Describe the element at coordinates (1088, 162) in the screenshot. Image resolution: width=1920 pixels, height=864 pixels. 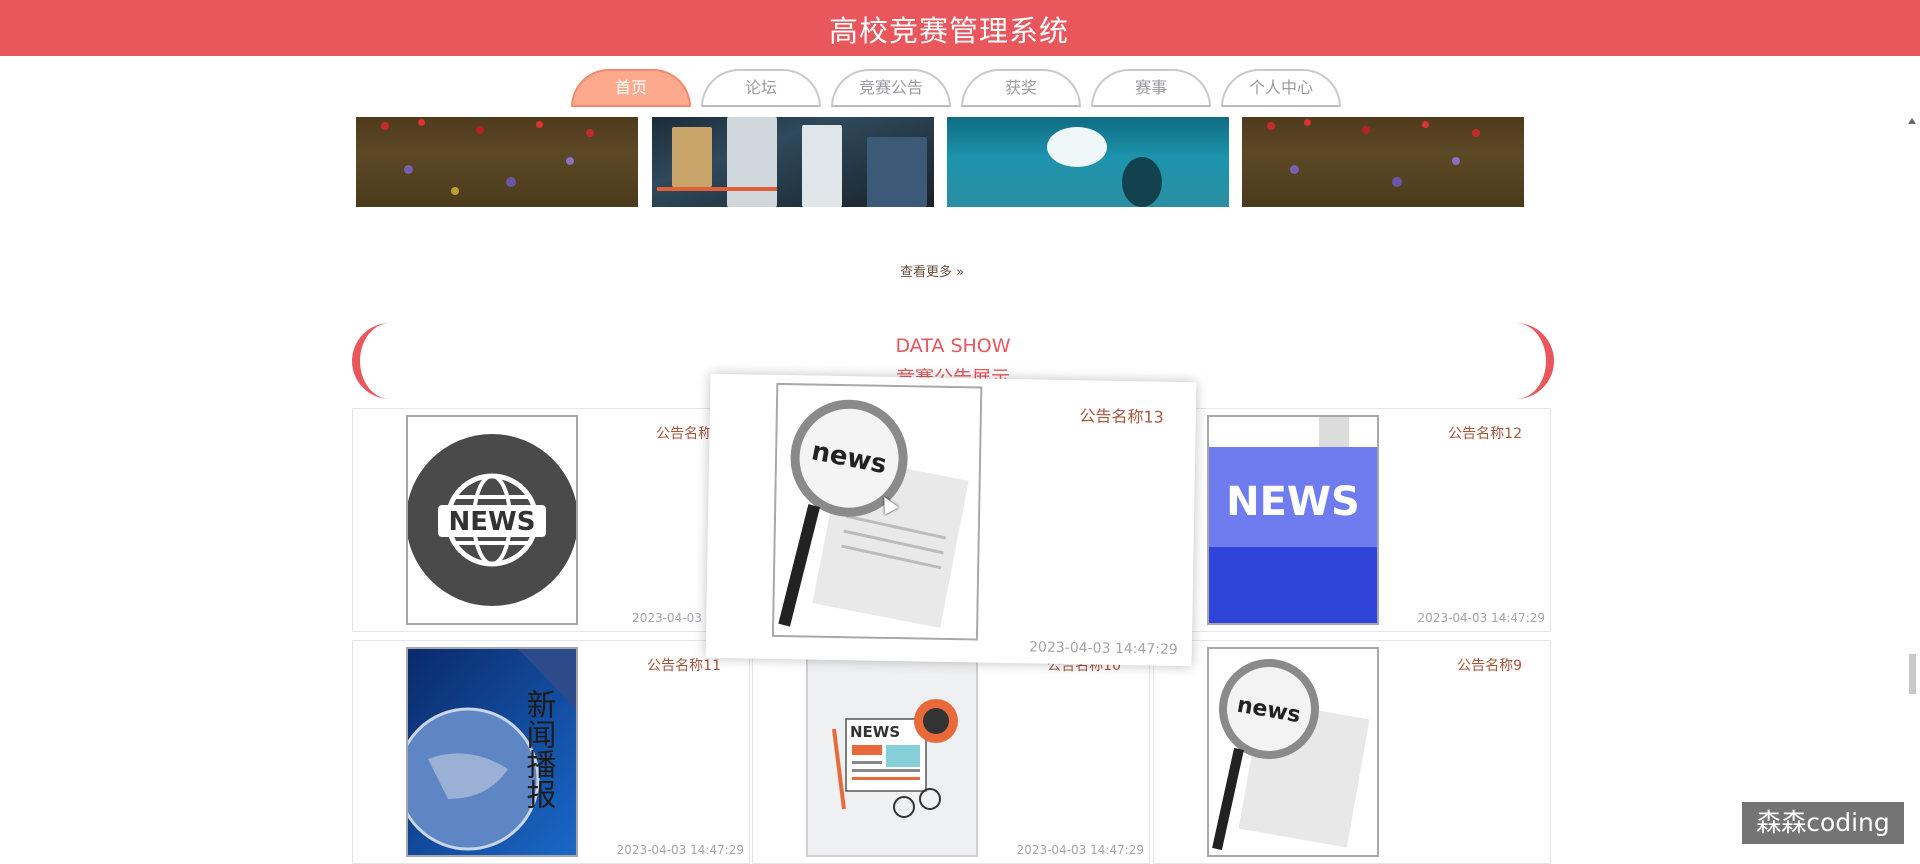
I see `banner-image-sea` at that location.